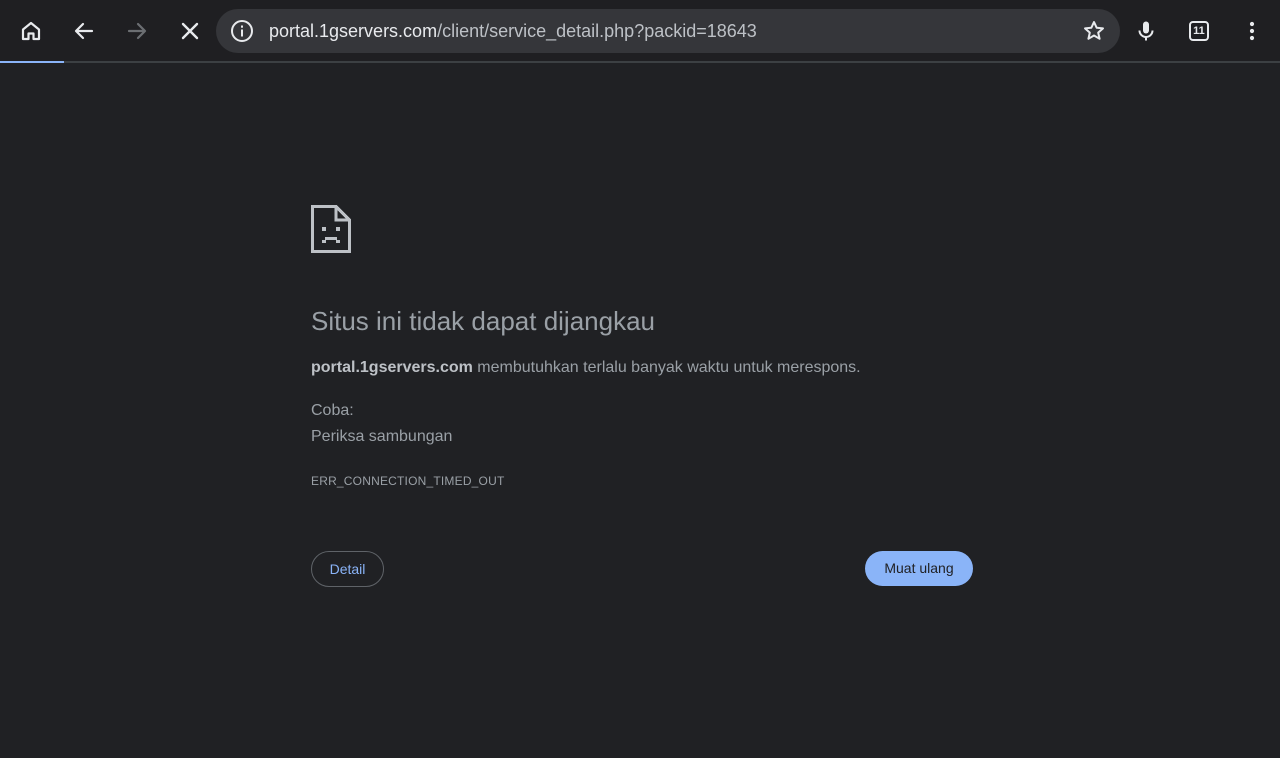 The width and height of the screenshot is (1280, 758). Describe the element at coordinates (32, 62) in the screenshot. I see `page-load-progress-fill` at that location.